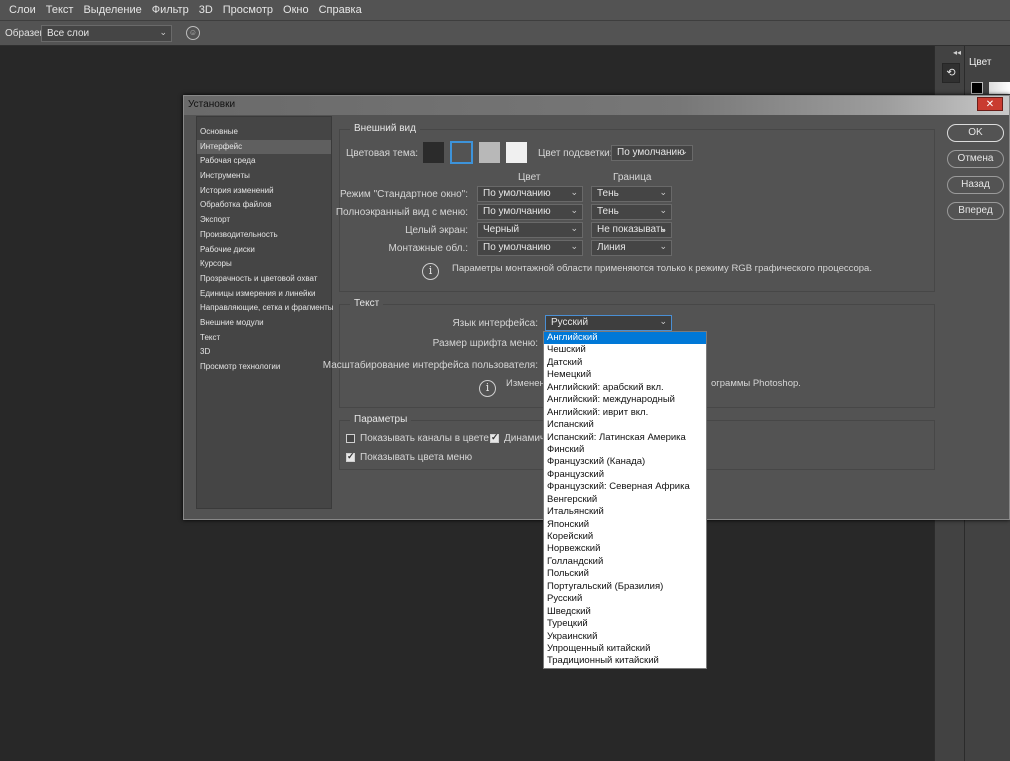  I want to click on show-channels-color-checkbox, so click(350, 438).